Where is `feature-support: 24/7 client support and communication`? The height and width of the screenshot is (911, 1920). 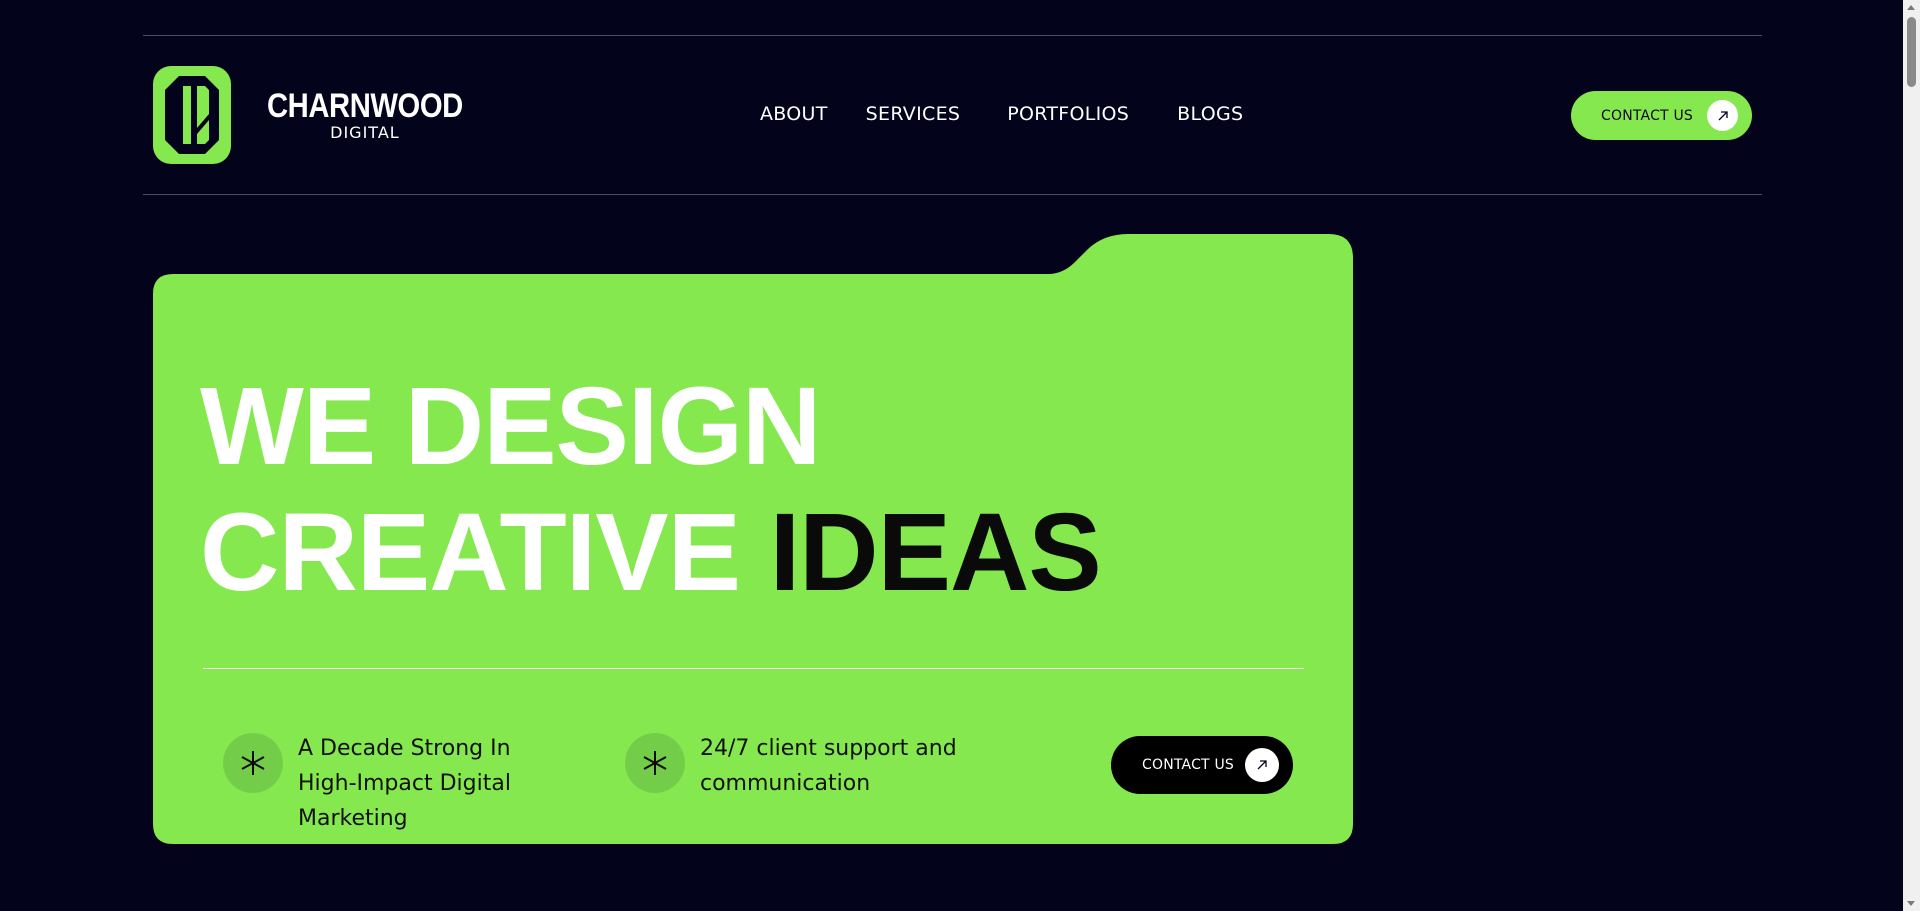 feature-support: 24/7 client support and communication is located at coordinates (797, 766).